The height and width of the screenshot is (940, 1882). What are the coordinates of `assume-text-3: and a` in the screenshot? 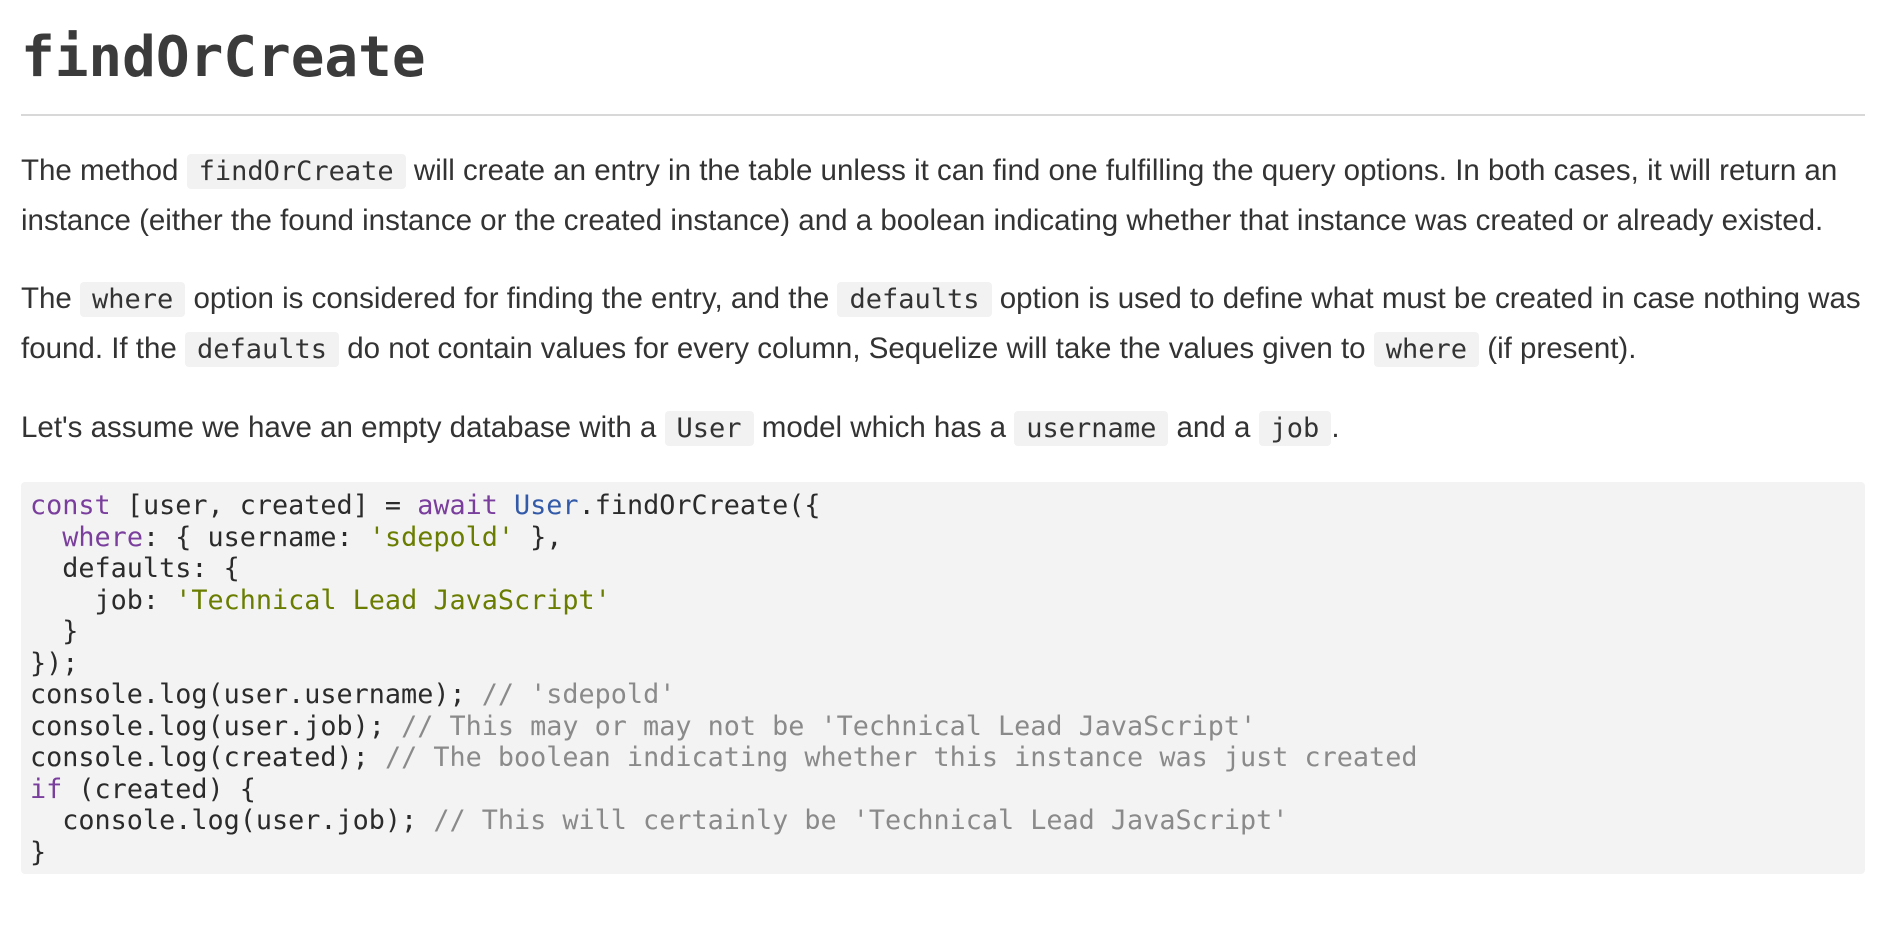 It's located at (1213, 427).